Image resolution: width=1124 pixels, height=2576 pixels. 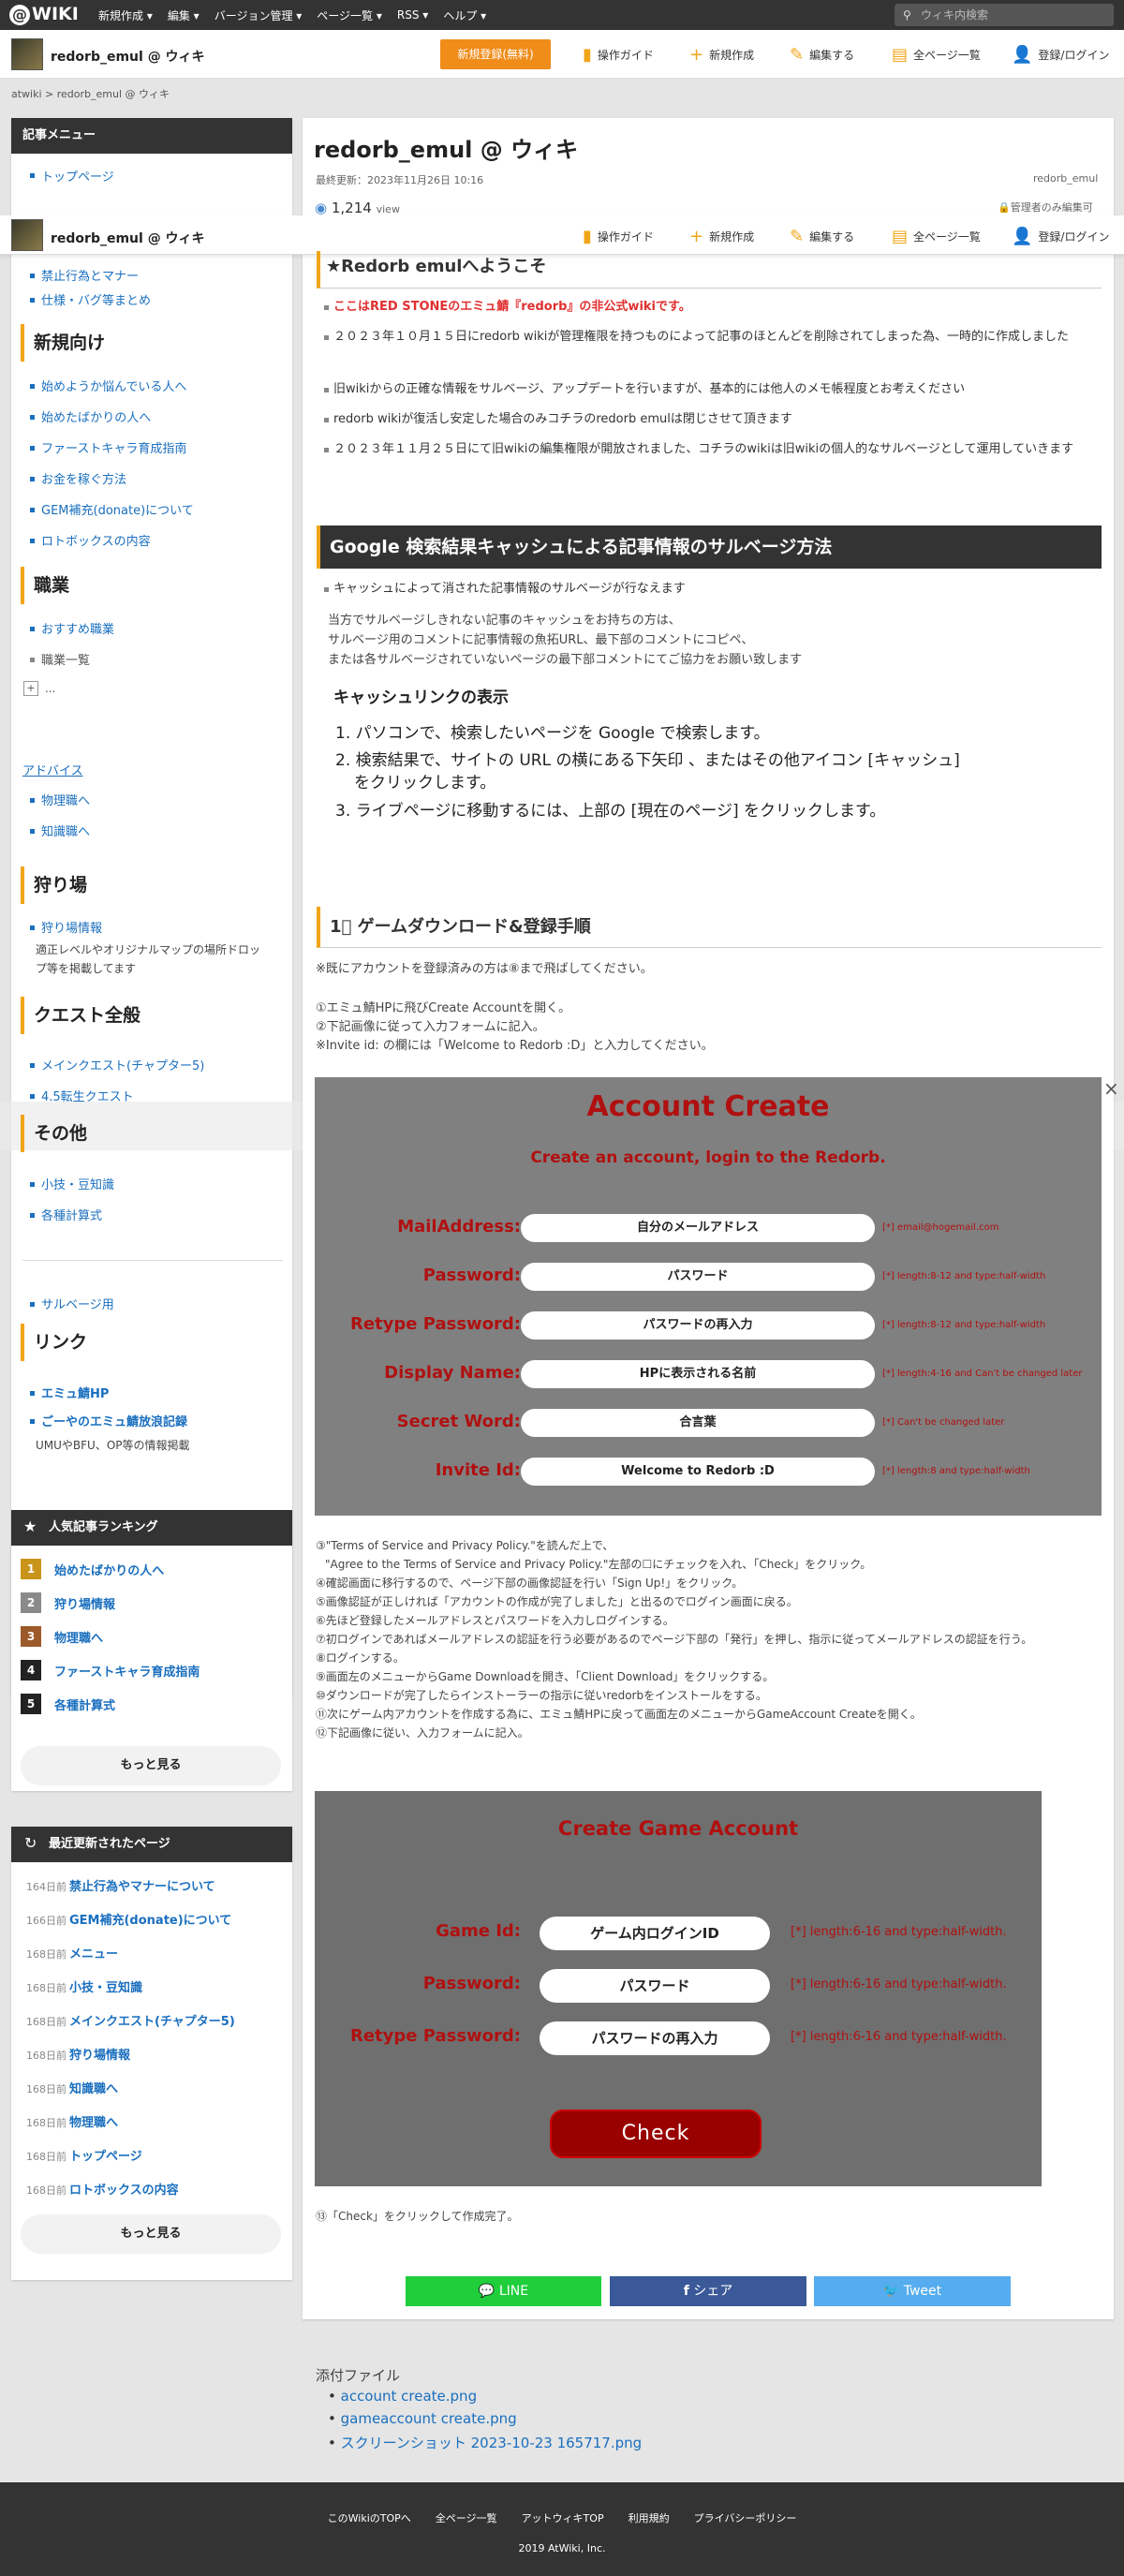 What do you see at coordinates (30, 1526) in the screenshot?
I see `star-icon: ★` at bounding box center [30, 1526].